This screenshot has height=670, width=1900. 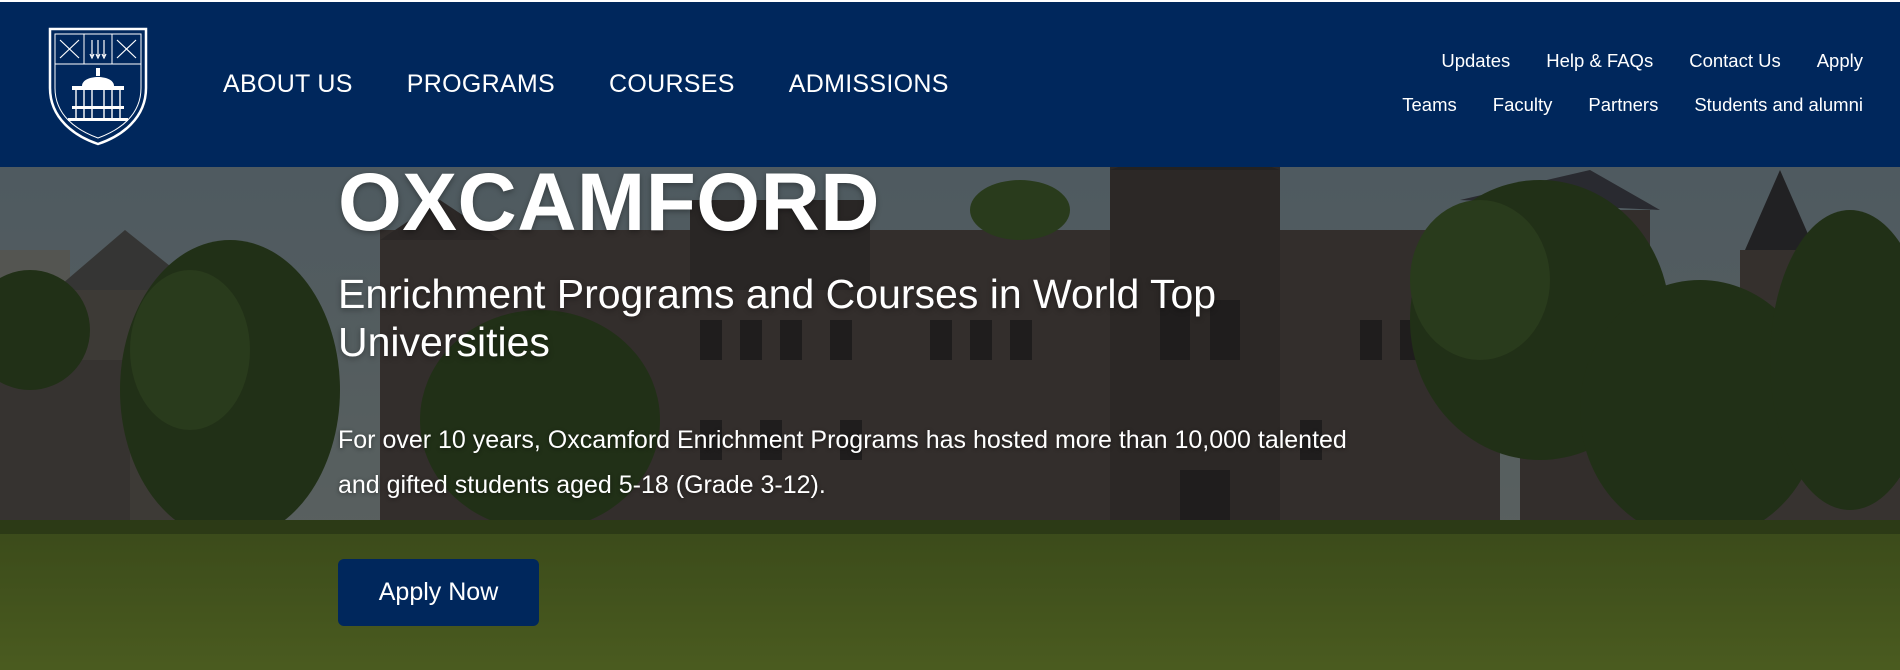 I want to click on link-students-alumni: Students and alumni, so click(x=1778, y=105).